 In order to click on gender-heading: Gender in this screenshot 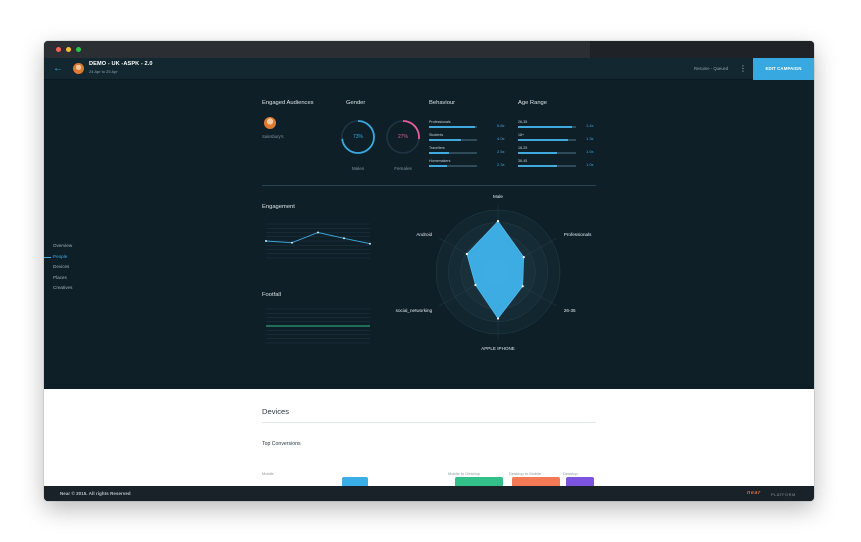, I will do `click(356, 103)`.